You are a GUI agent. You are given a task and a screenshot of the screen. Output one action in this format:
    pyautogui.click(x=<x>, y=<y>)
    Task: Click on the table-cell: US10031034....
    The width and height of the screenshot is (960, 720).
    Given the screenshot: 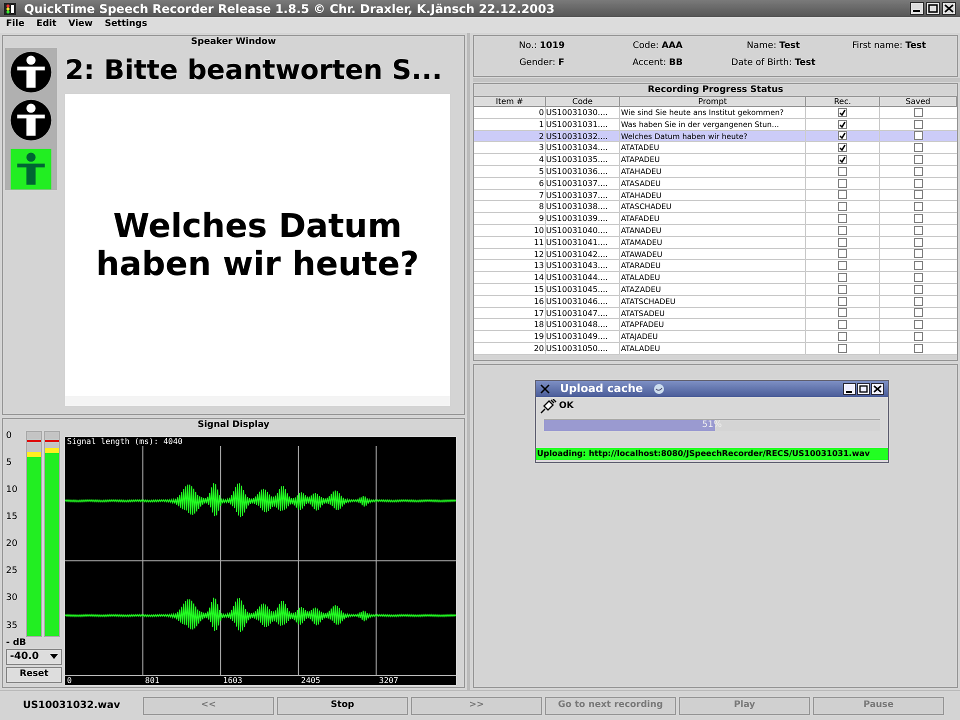 What is the action you would take?
    pyautogui.click(x=583, y=148)
    